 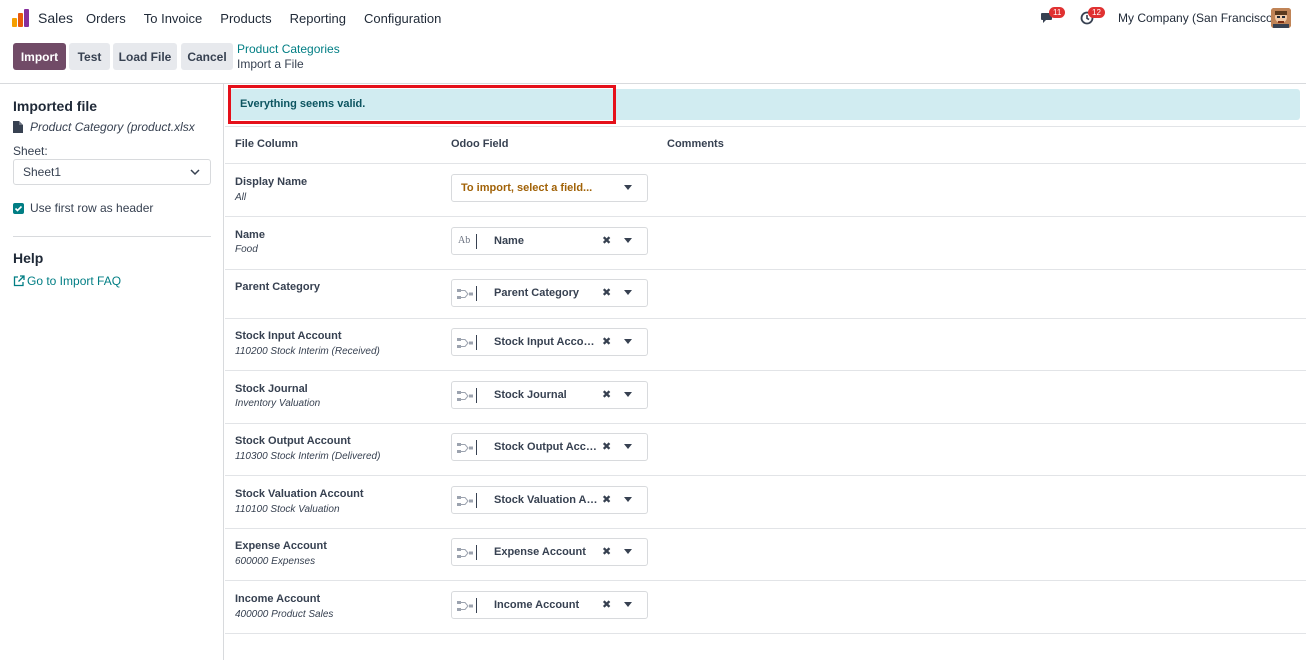 I want to click on row-column-name: Display Name, so click(x=271, y=182).